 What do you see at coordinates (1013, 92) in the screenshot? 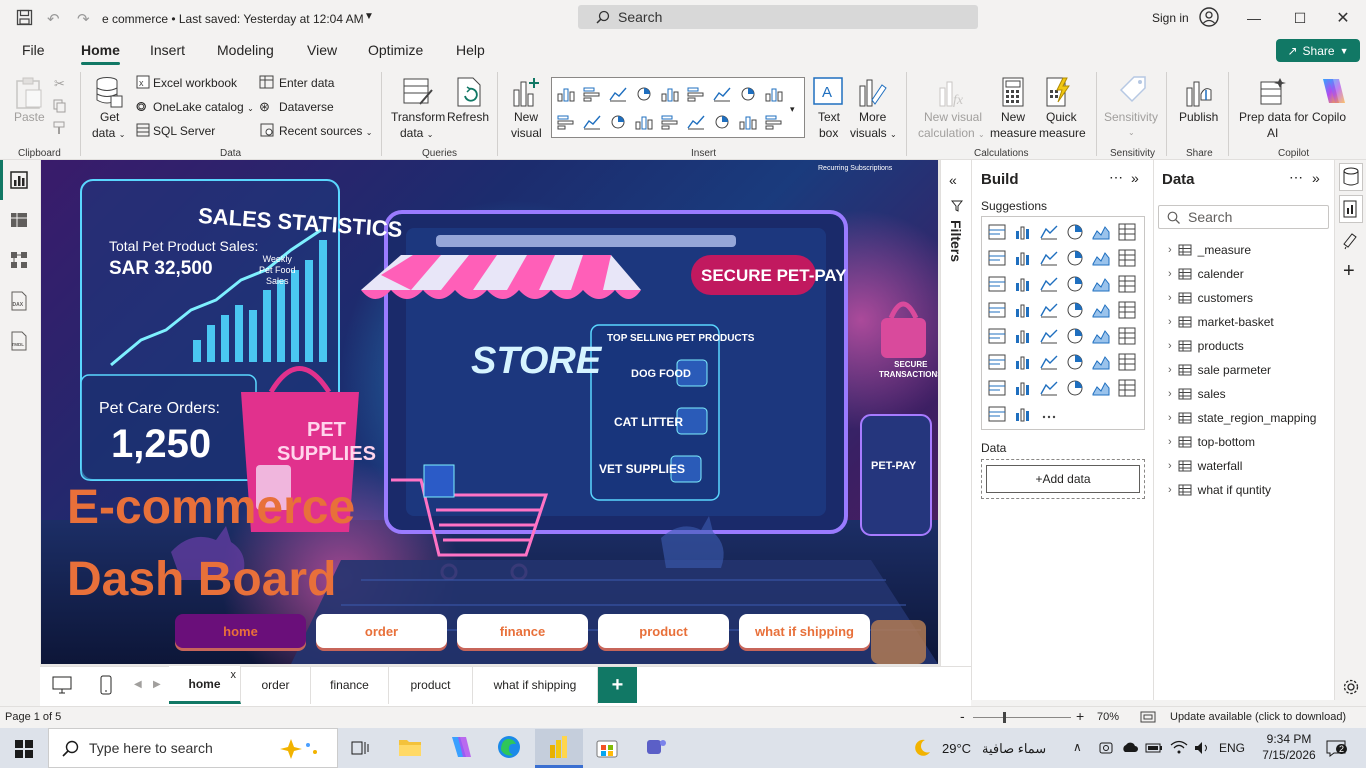
I see `new-measure-icon` at bounding box center [1013, 92].